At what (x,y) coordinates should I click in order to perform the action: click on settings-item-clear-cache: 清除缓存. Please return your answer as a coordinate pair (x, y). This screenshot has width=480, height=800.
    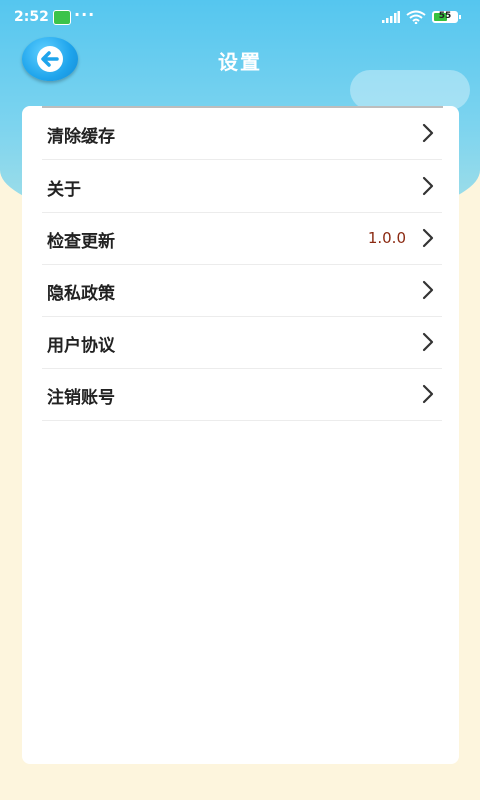
    Looking at the image, I should click on (242, 133).